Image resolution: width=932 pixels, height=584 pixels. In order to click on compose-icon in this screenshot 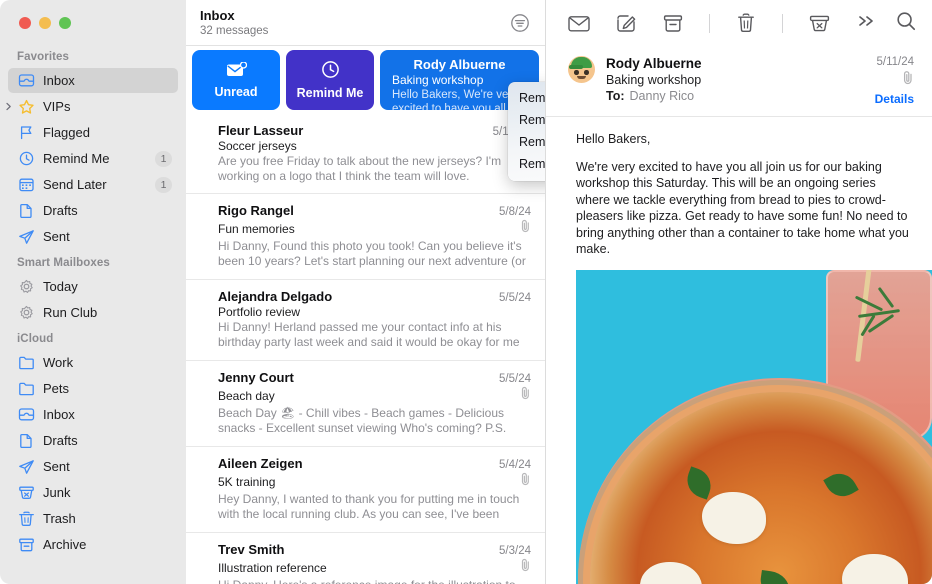, I will do `click(626, 23)`.